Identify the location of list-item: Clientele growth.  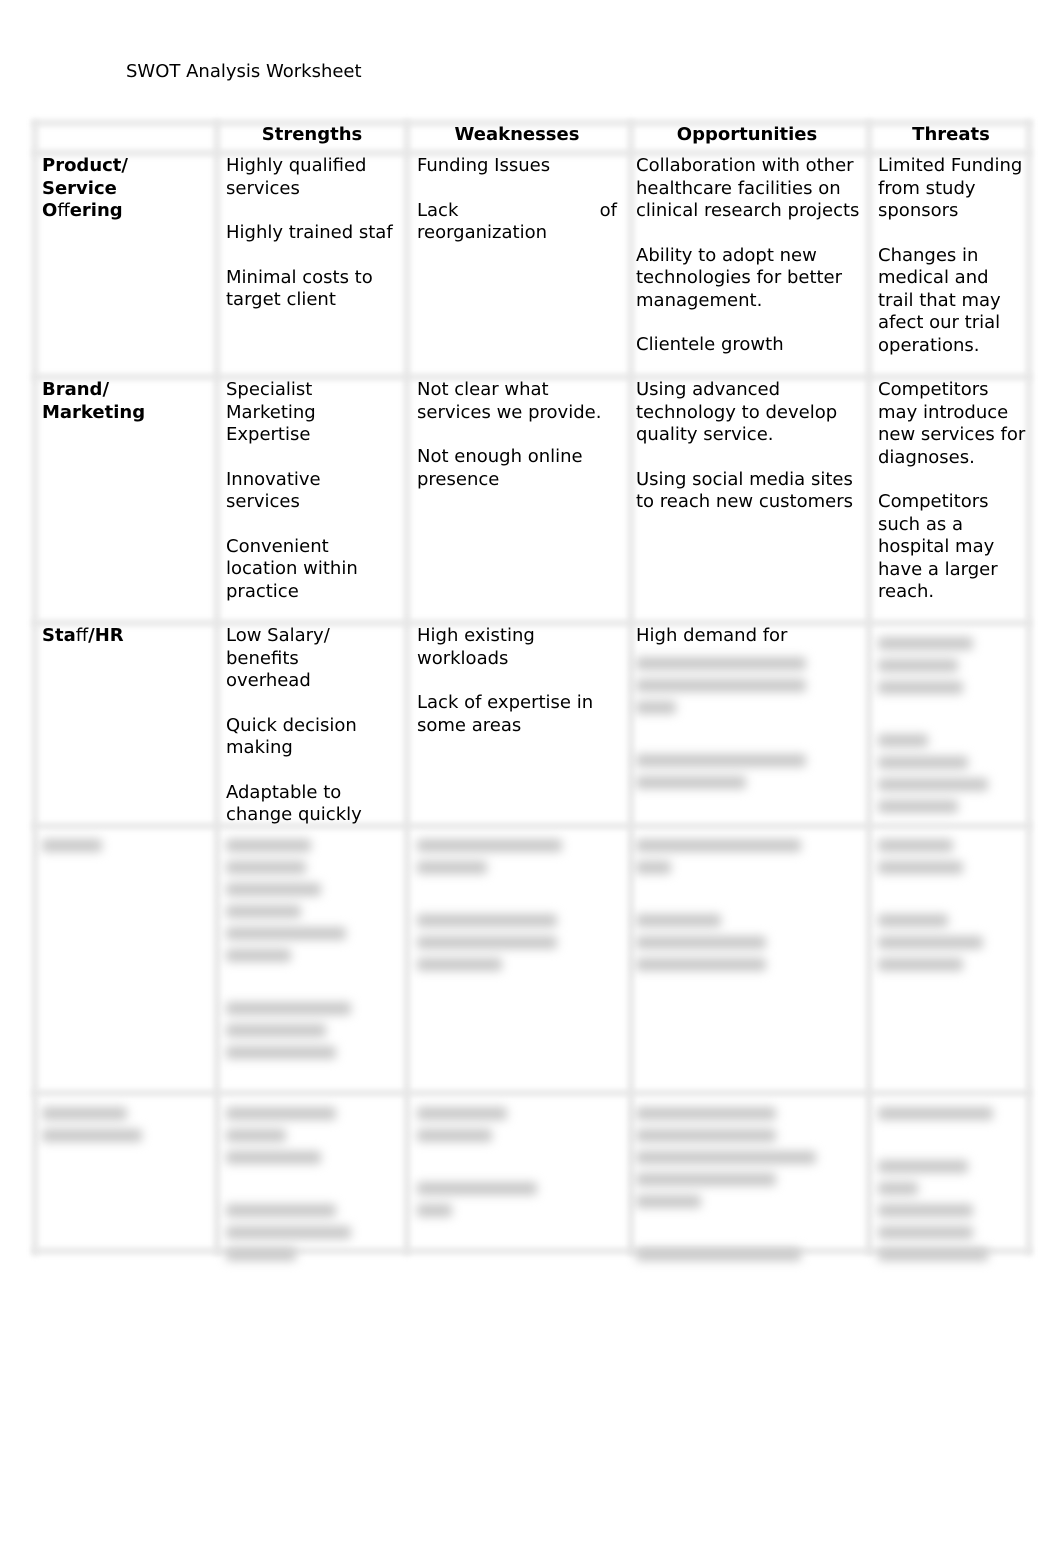
(710, 344).